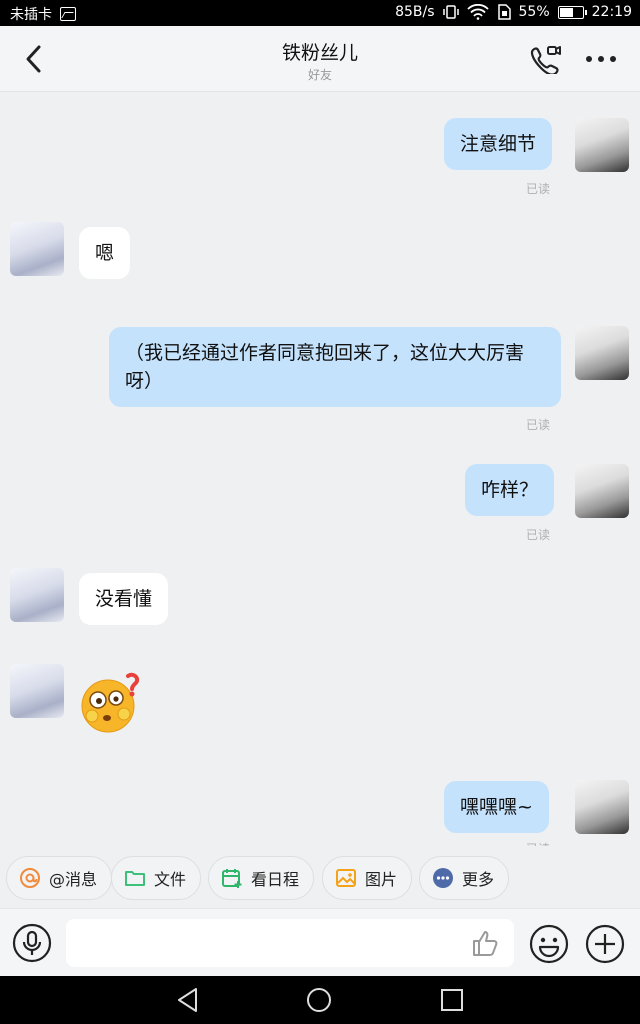 The width and height of the screenshot is (640, 1024). I want to click on tool-more: 更多, so click(464, 878).